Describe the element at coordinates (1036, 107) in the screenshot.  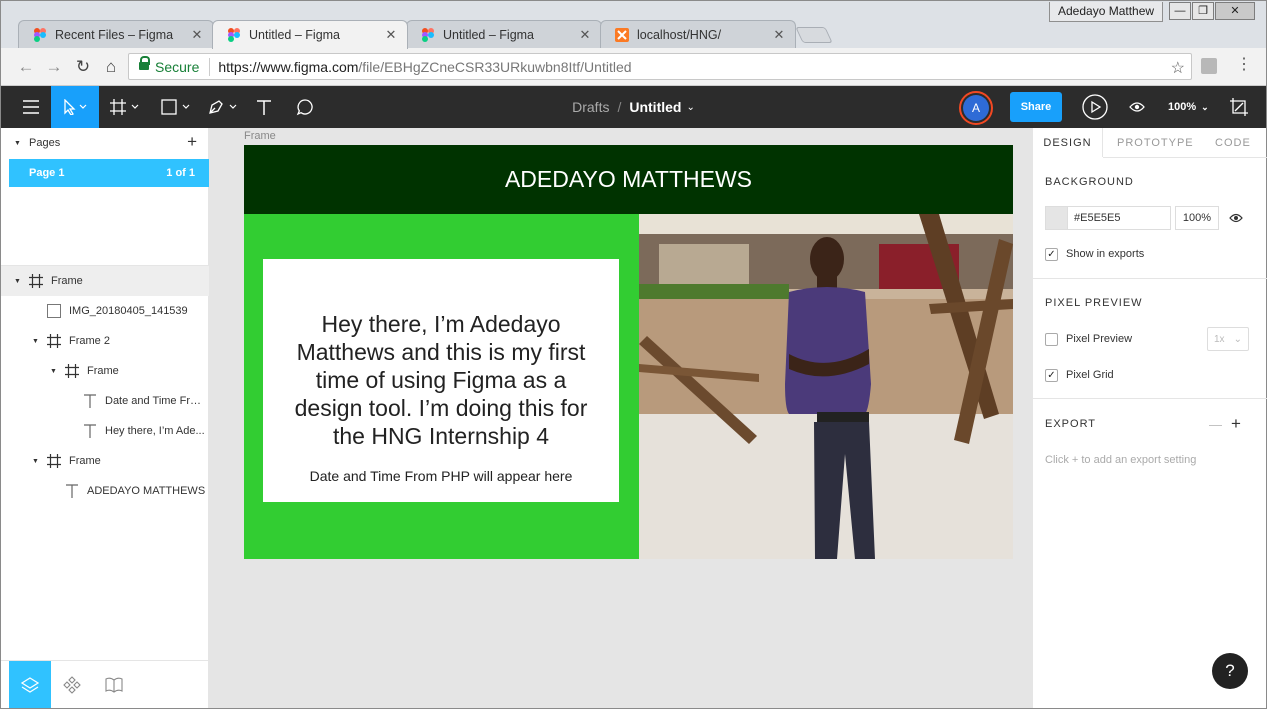
I see `share-button: Share` at that location.